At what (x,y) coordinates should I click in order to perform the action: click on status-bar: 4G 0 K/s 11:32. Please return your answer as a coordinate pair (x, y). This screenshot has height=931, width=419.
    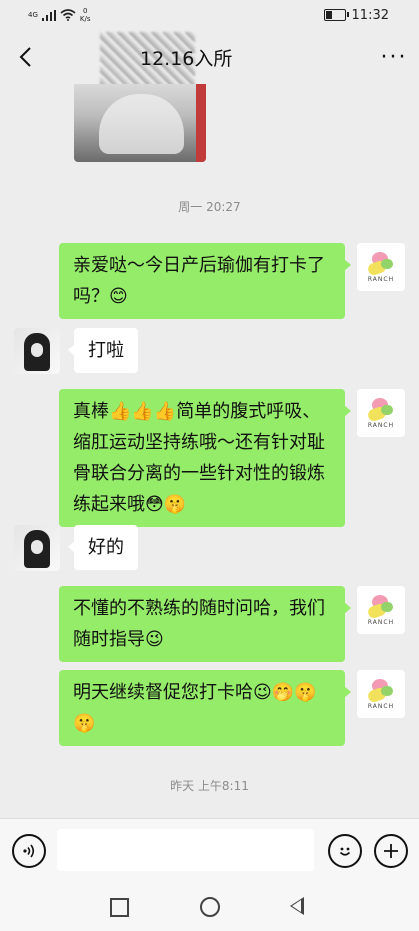
    Looking at the image, I should click on (209, 15).